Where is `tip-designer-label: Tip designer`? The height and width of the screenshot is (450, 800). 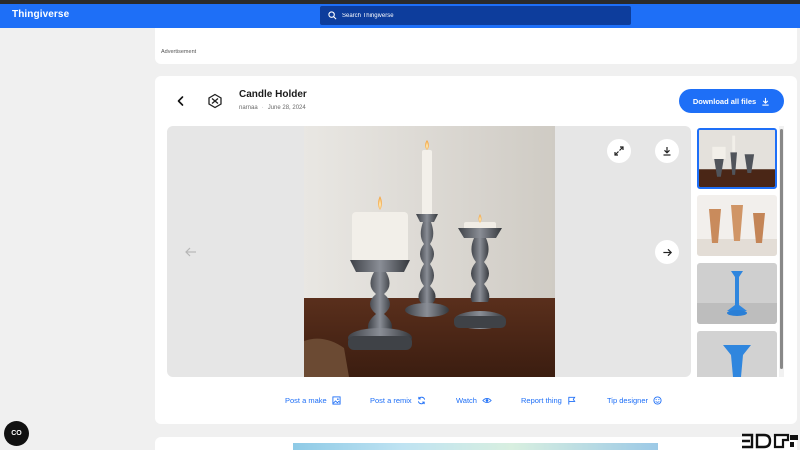 tip-designer-label: Tip designer is located at coordinates (627, 400).